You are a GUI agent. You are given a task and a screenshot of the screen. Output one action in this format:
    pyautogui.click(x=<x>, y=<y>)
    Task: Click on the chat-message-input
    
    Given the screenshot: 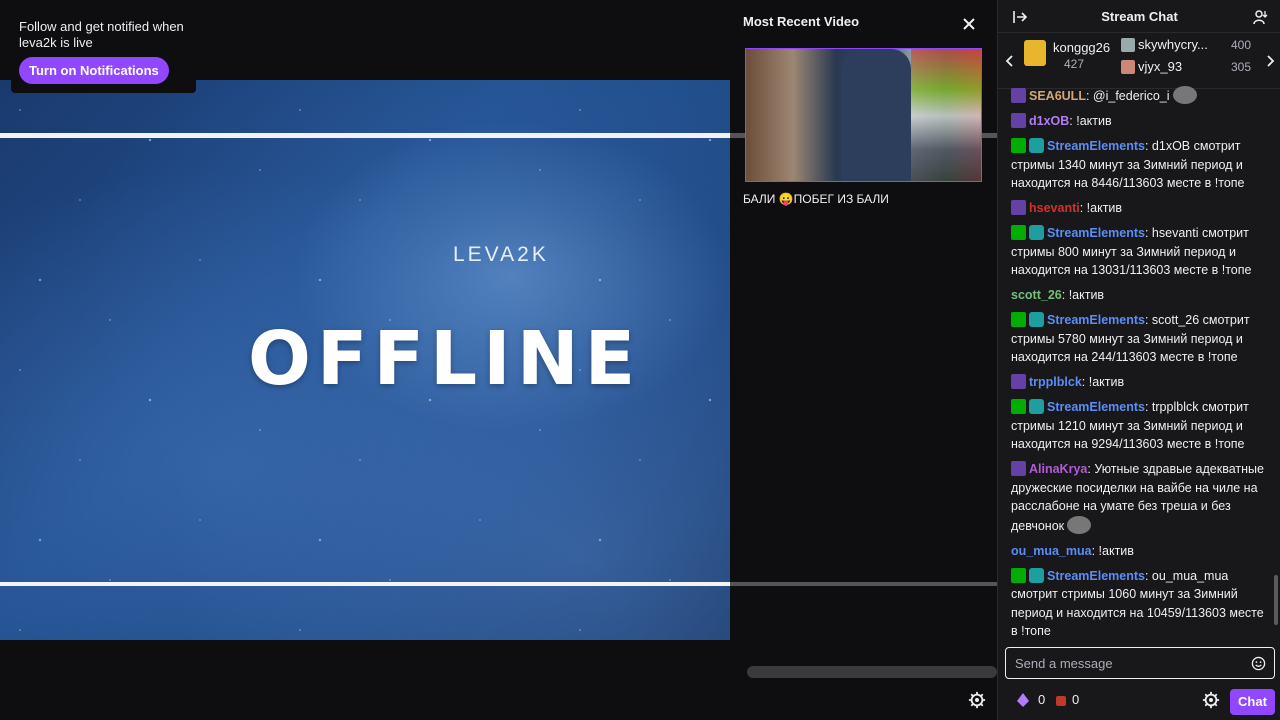 What is the action you would take?
    pyautogui.click(x=1126, y=663)
    